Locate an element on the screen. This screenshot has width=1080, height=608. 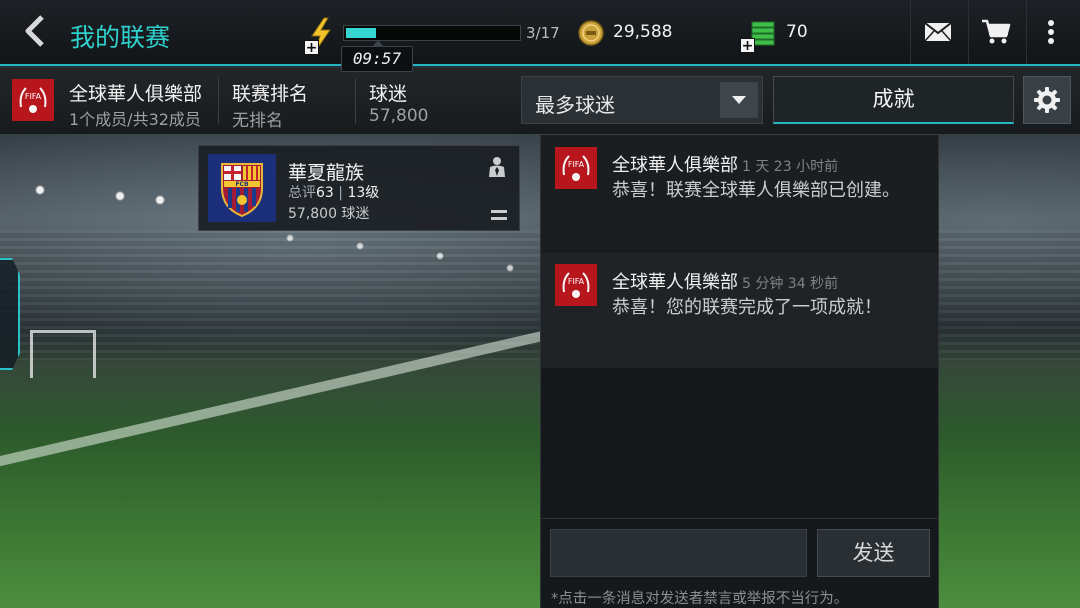
league-rank-label: 联赛排名 is located at coordinates (270, 94).